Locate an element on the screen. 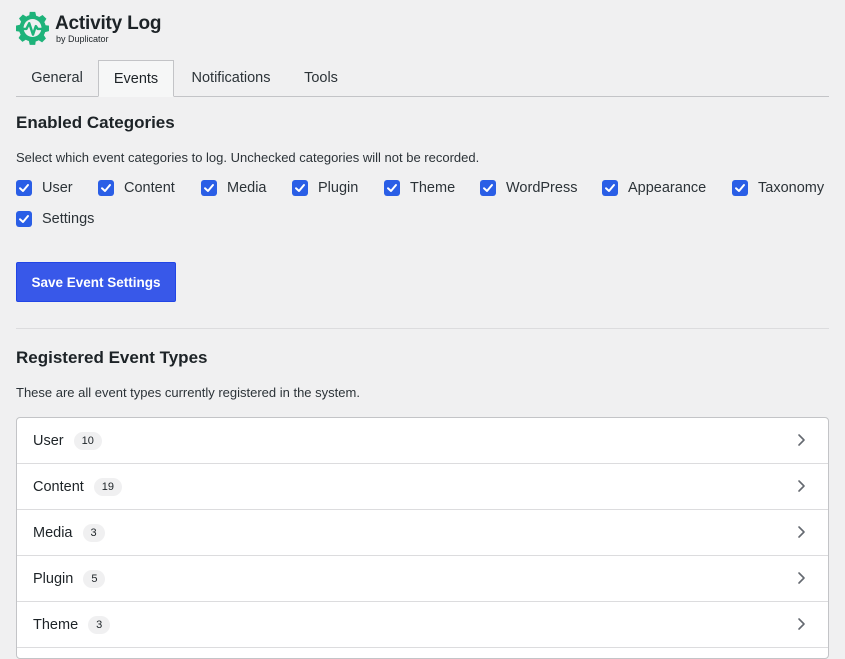  event-type-row-user: User 10 is located at coordinates (422, 441).